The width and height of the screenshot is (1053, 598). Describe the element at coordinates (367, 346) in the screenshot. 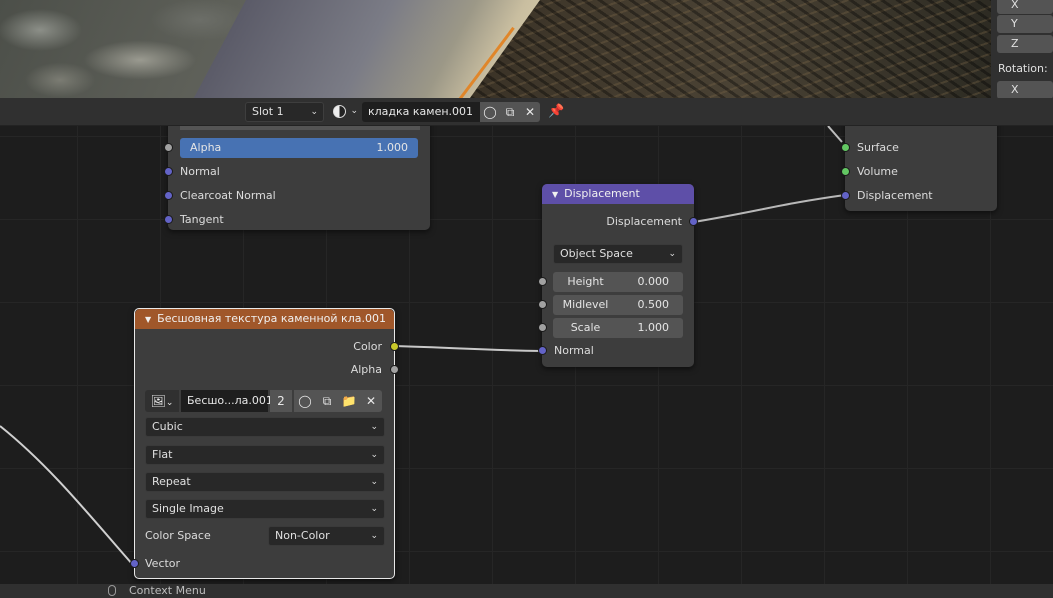

I see `color-output-label: Color` at that location.